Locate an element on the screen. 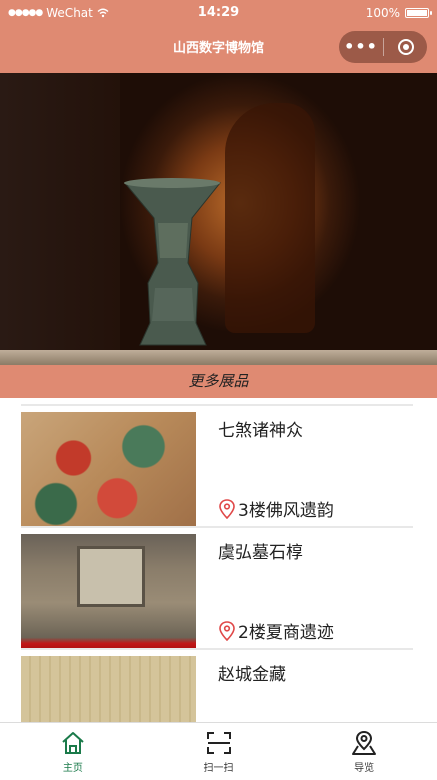  bottom-tab-bar: 主页 扫一扫 导览 is located at coordinates (218, 751).